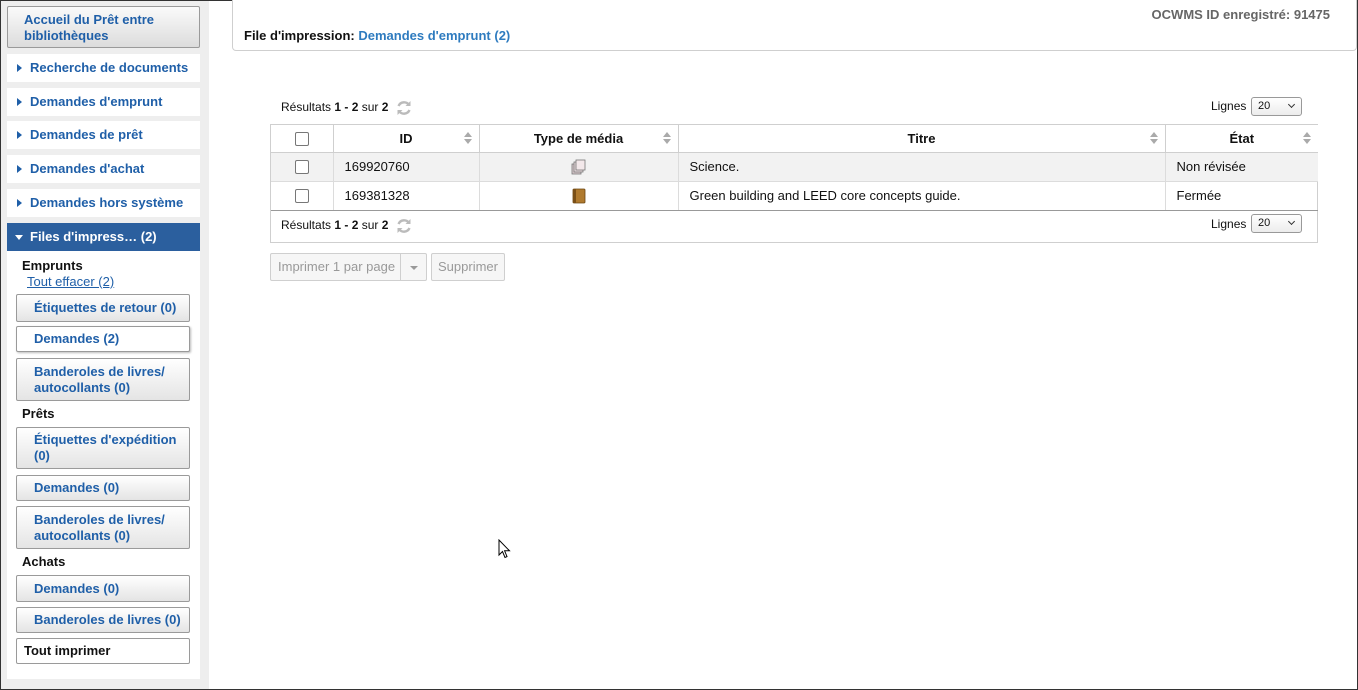 Image resolution: width=1358 pixels, height=690 pixels. Describe the element at coordinates (107, 202) in the screenshot. I see `nav-item-label: Demandes hors système` at that location.